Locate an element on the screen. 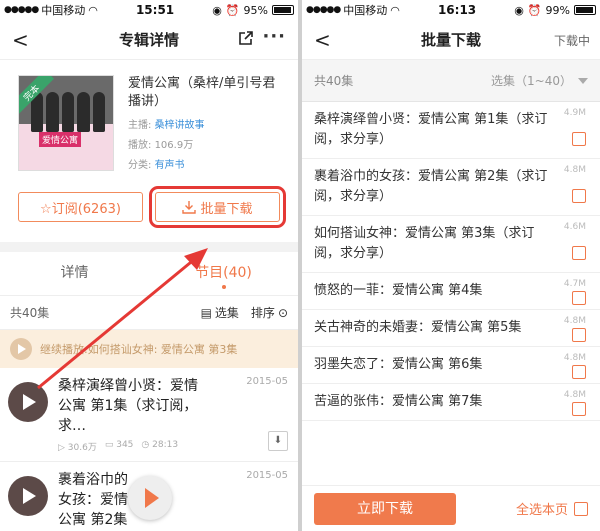  select-episodes-button: ▤ 选集 is located at coordinates (220, 312).